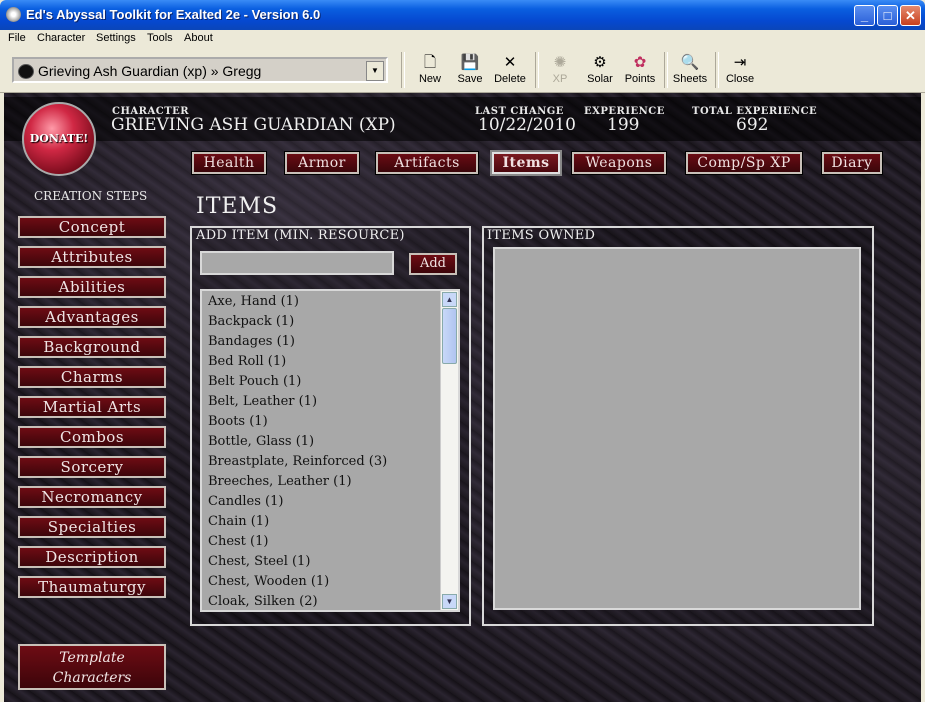 The image size is (925, 702). What do you see at coordinates (623, 125) in the screenshot?
I see `experience-value: 199` at bounding box center [623, 125].